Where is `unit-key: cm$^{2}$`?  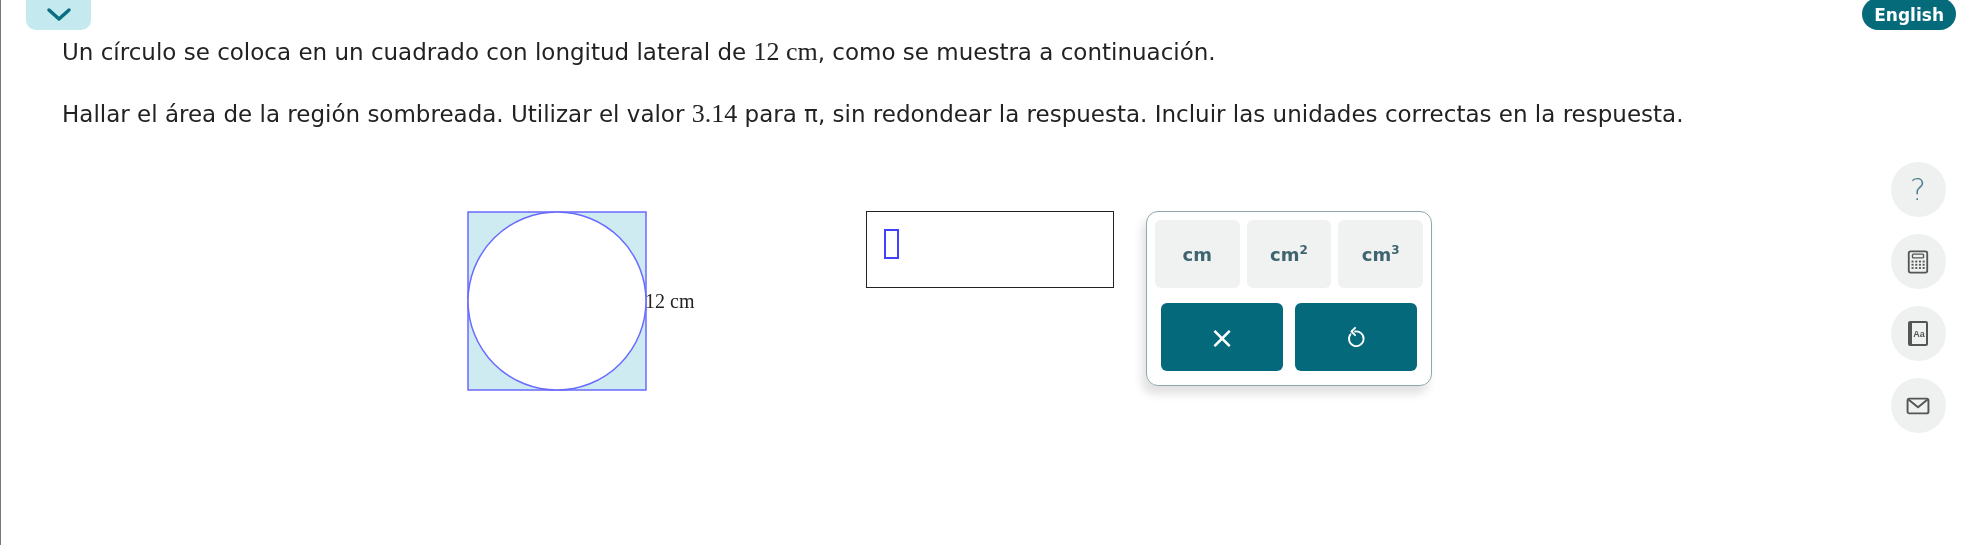 unit-key: cm$^{2}$ is located at coordinates (1289, 254).